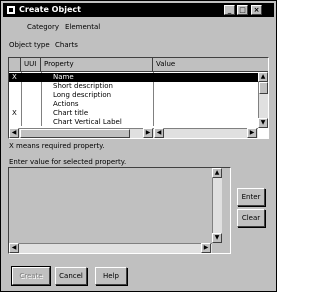  I want to click on textarea-vertical-scrollbar: ▲ ▼, so click(217, 205).